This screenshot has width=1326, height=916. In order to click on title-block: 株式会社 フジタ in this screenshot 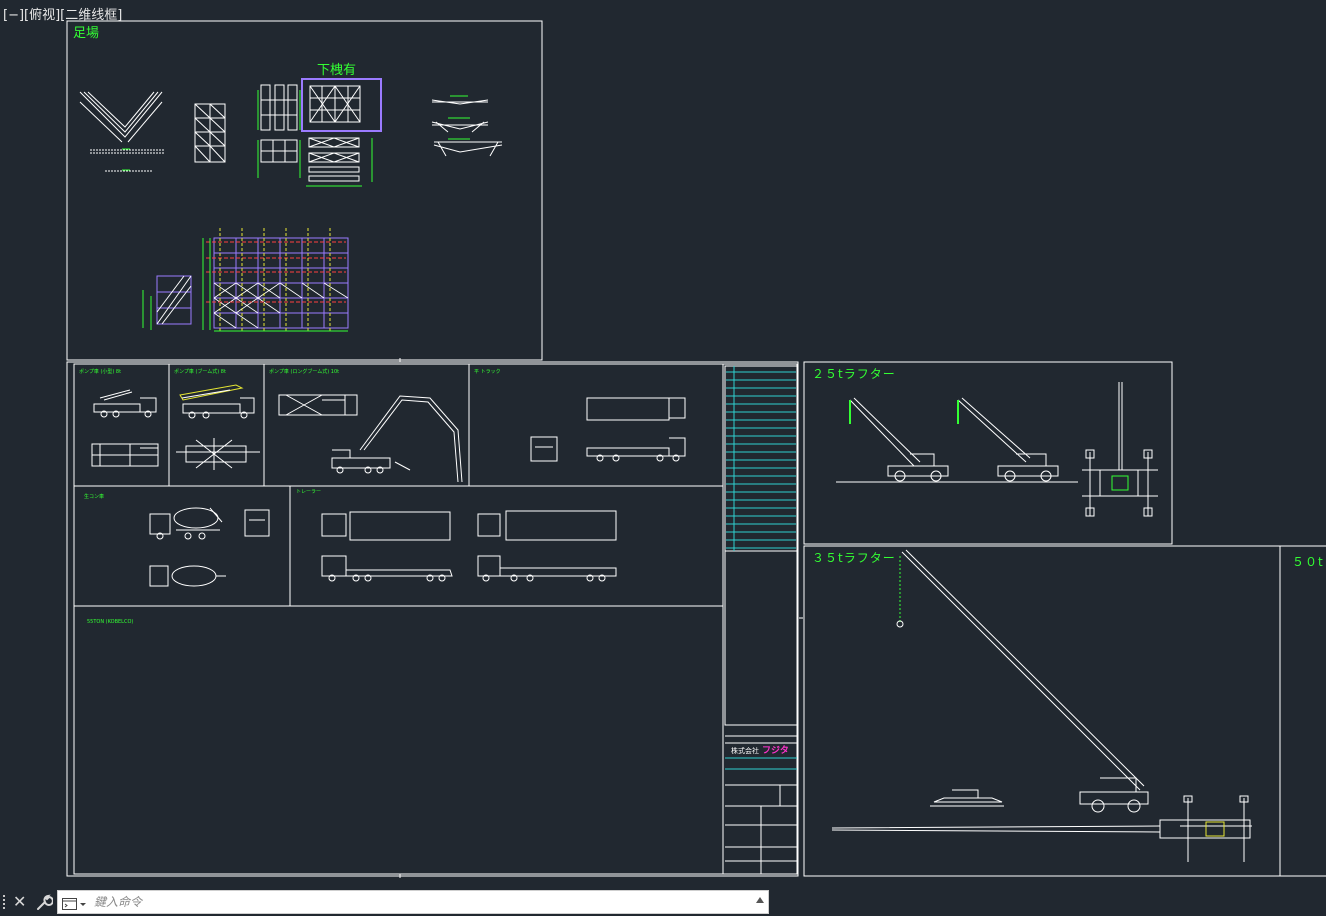, I will do `click(761, 619)`.